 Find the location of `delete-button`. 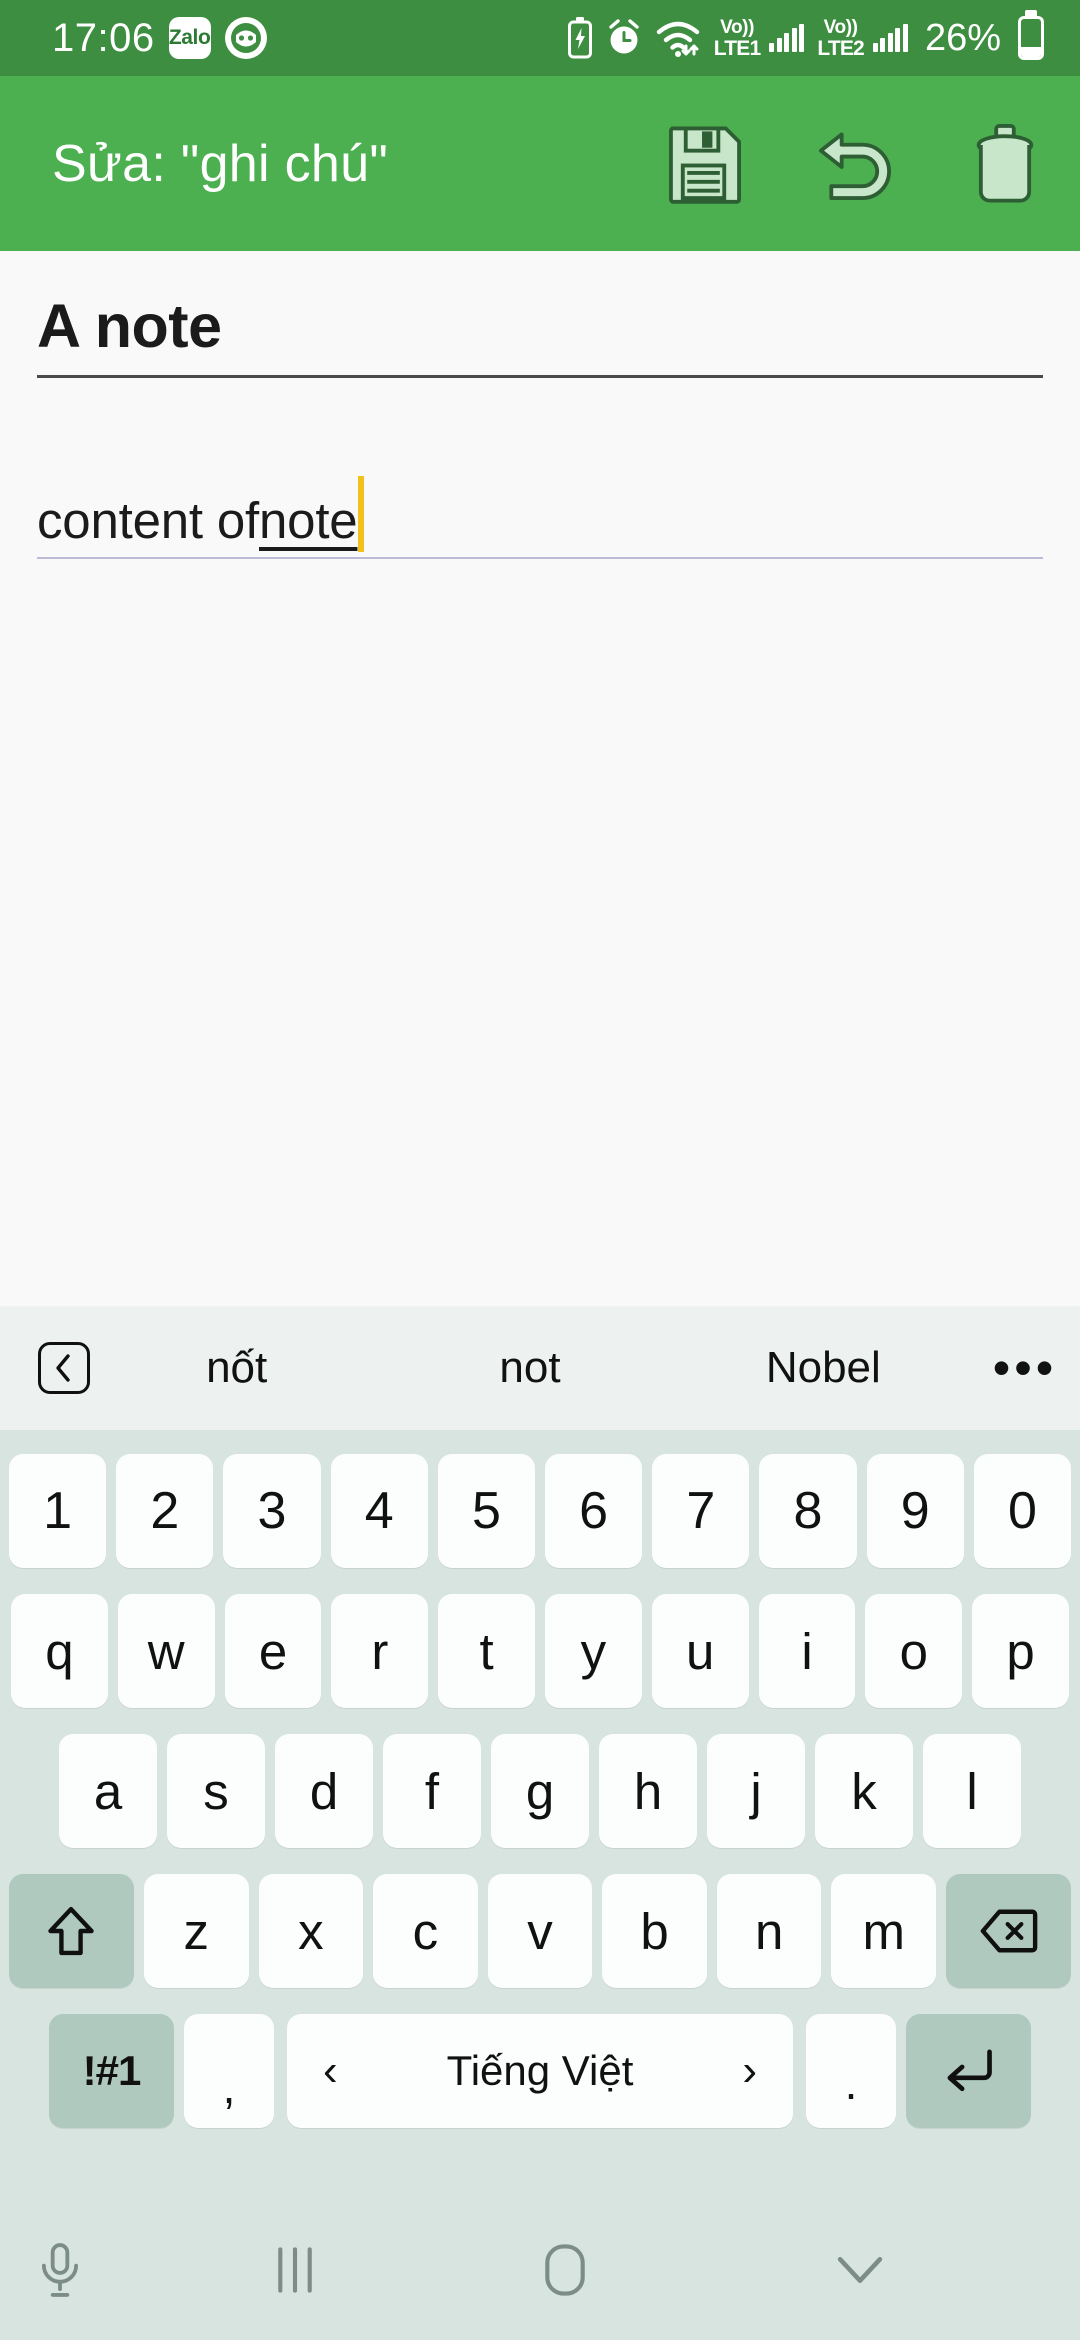

delete-button is located at coordinates (1005, 163).